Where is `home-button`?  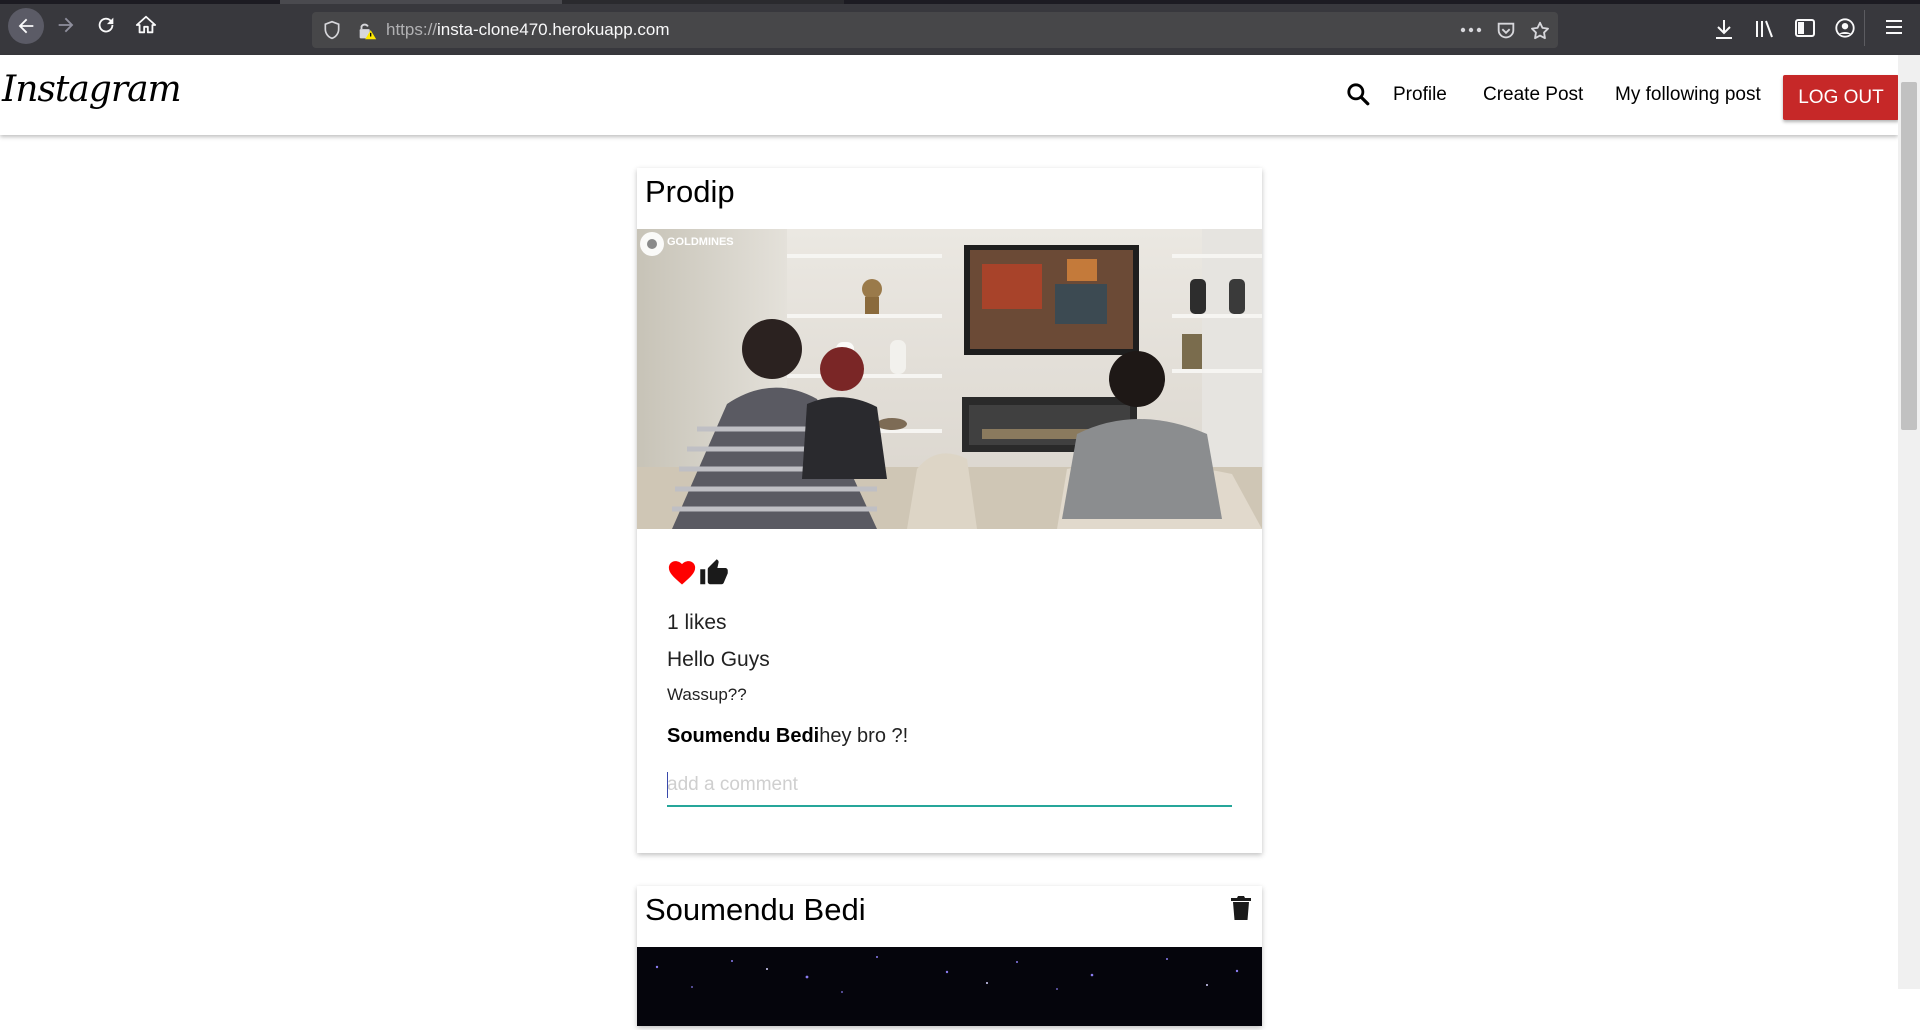
home-button is located at coordinates (146, 25).